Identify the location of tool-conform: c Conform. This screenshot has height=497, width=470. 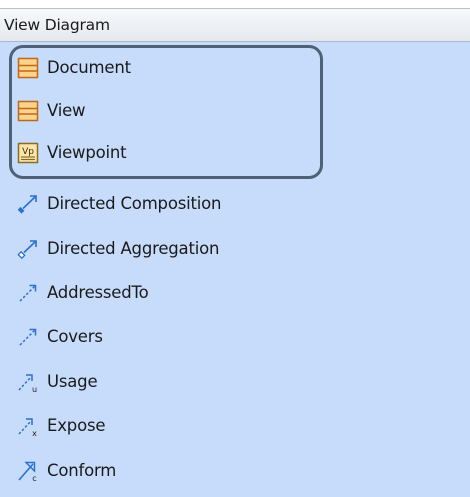
(66, 471).